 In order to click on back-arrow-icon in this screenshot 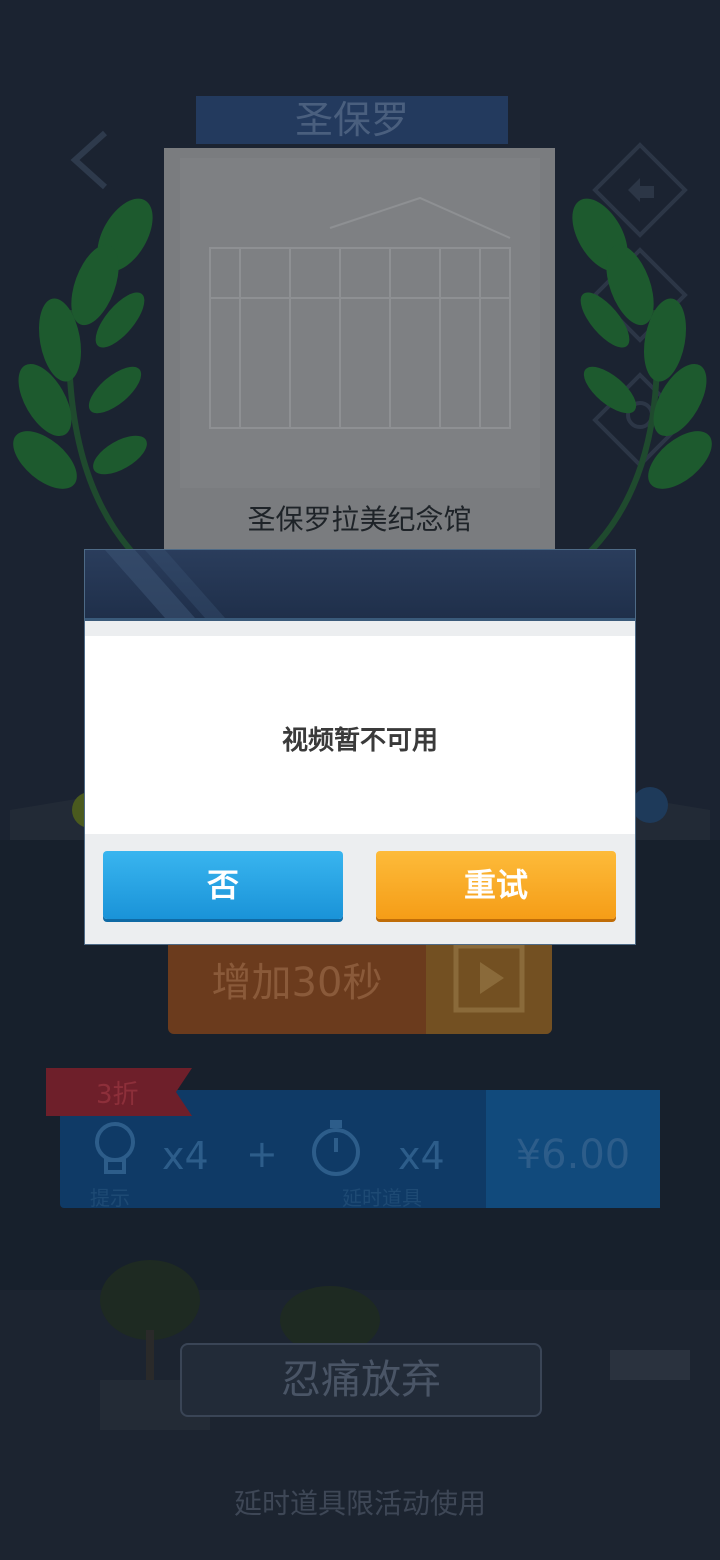, I will do `click(95, 160)`.